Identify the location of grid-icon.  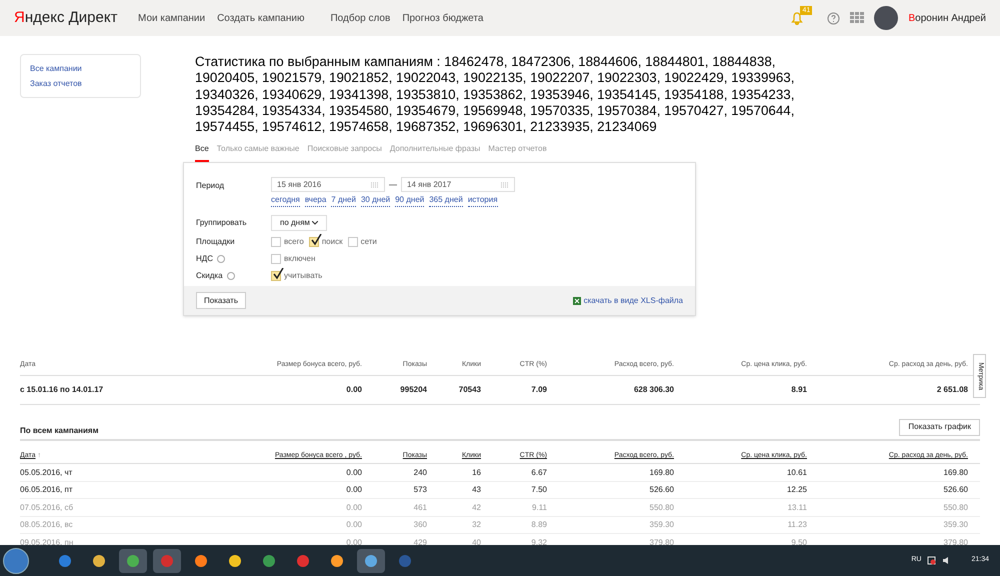
(857, 18).